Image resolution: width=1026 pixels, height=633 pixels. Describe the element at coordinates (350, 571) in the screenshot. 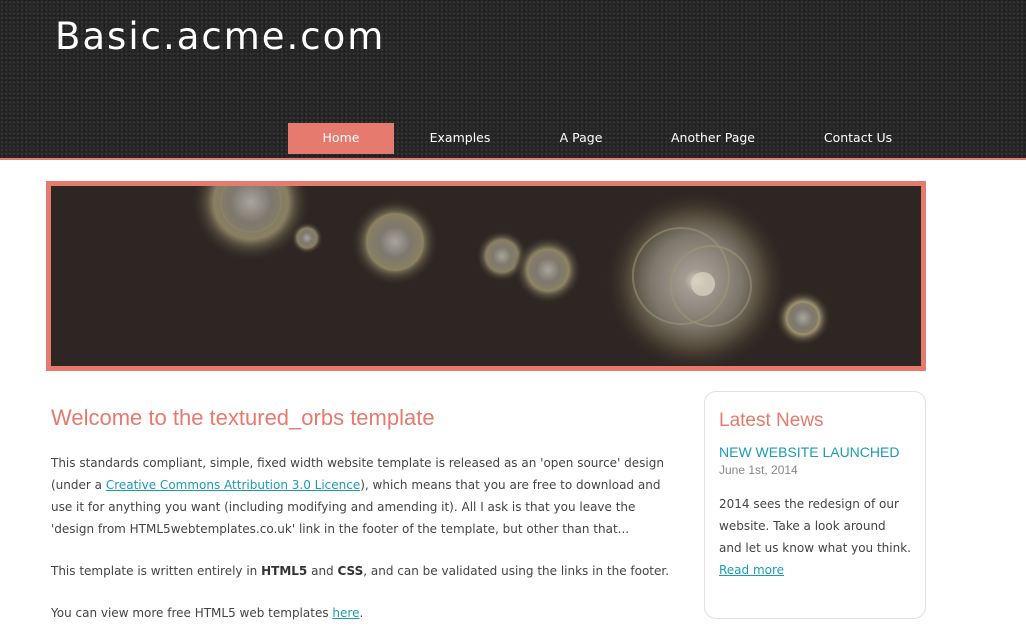

I see `css-bold: CSS` at that location.